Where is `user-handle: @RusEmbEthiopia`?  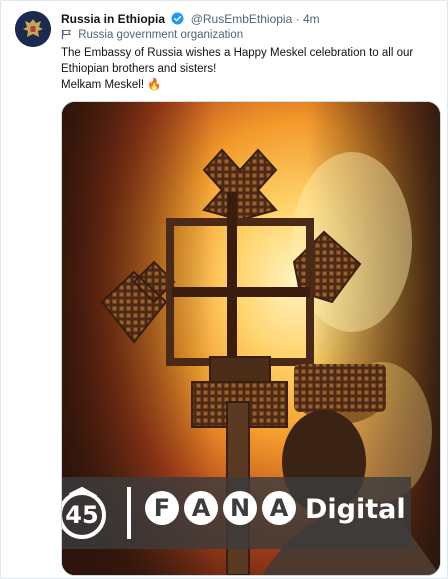 user-handle: @RusEmbEthiopia is located at coordinates (242, 19).